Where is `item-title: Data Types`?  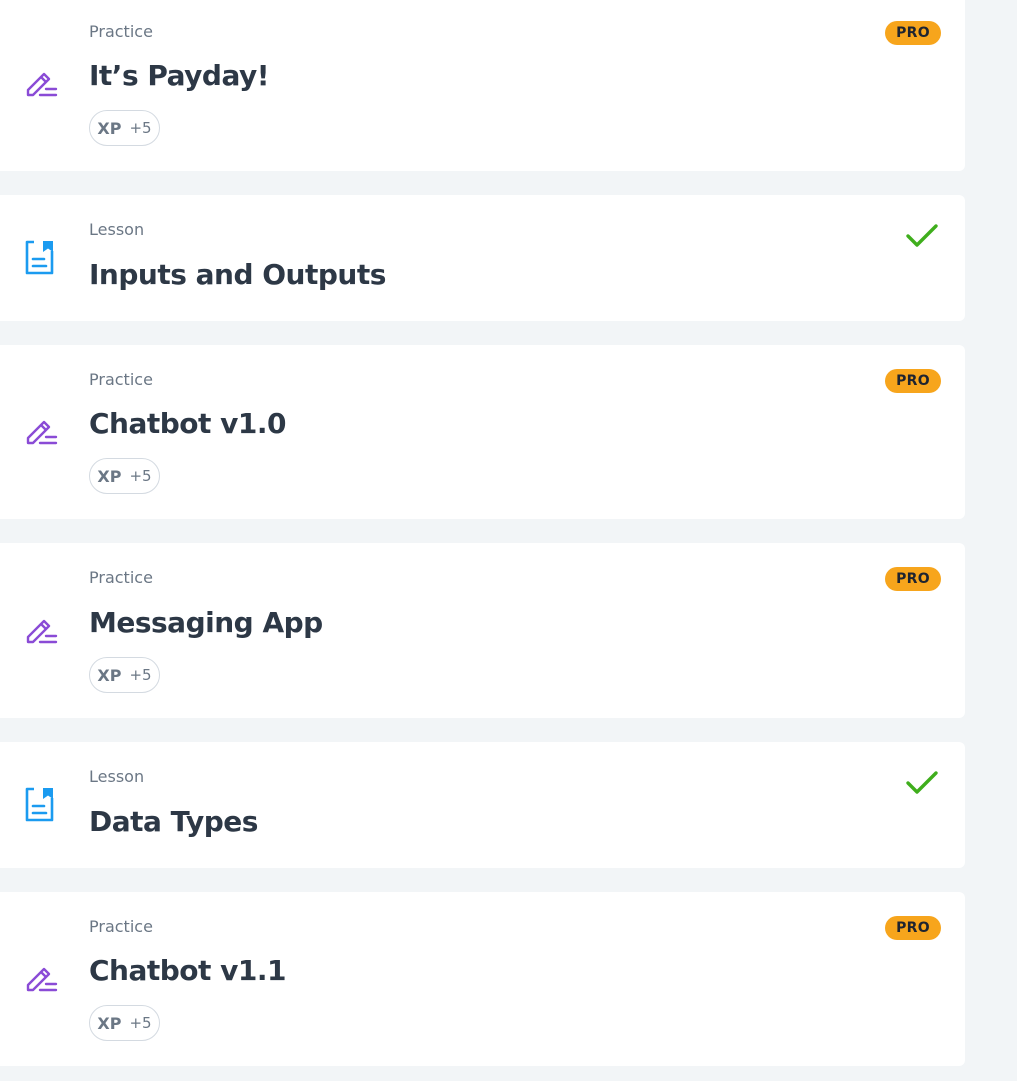 item-title: Data Types is located at coordinates (173, 821).